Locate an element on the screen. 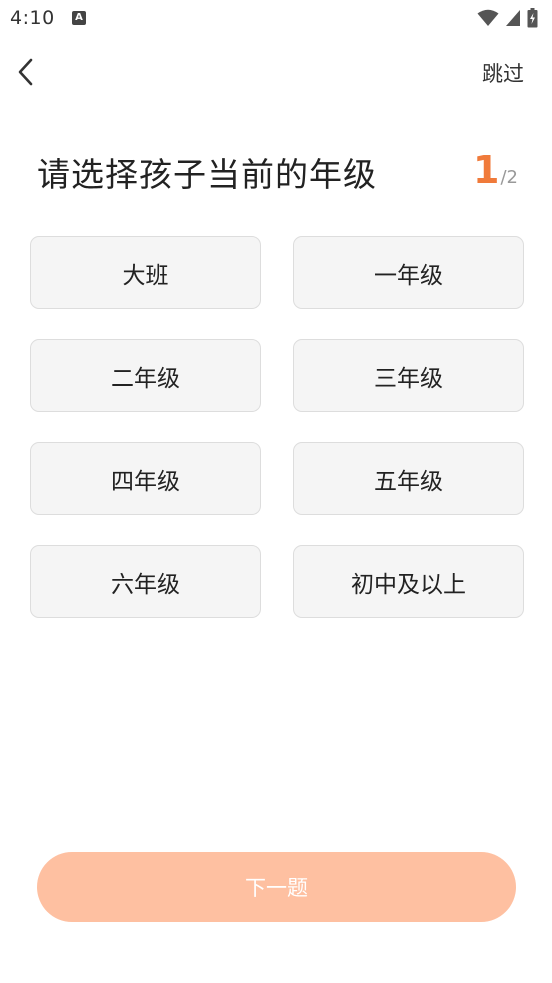 The image size is (552, 983). grade-option-middle-school-plus: 初中及以上 is located at coordinates (408, 581).